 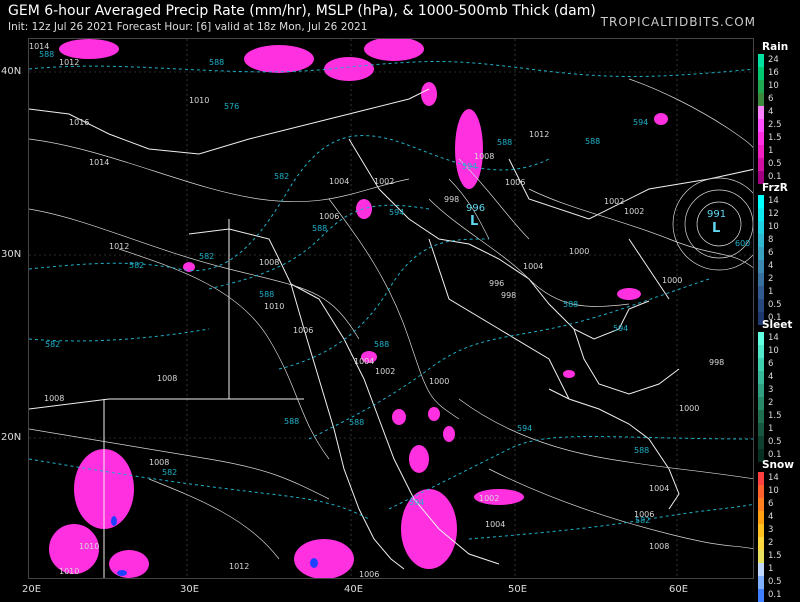 What do you see at coordinates (190, 589) in the screenshot?
I see `lon-label-30e: 30E` at bounding box center [190, 589].